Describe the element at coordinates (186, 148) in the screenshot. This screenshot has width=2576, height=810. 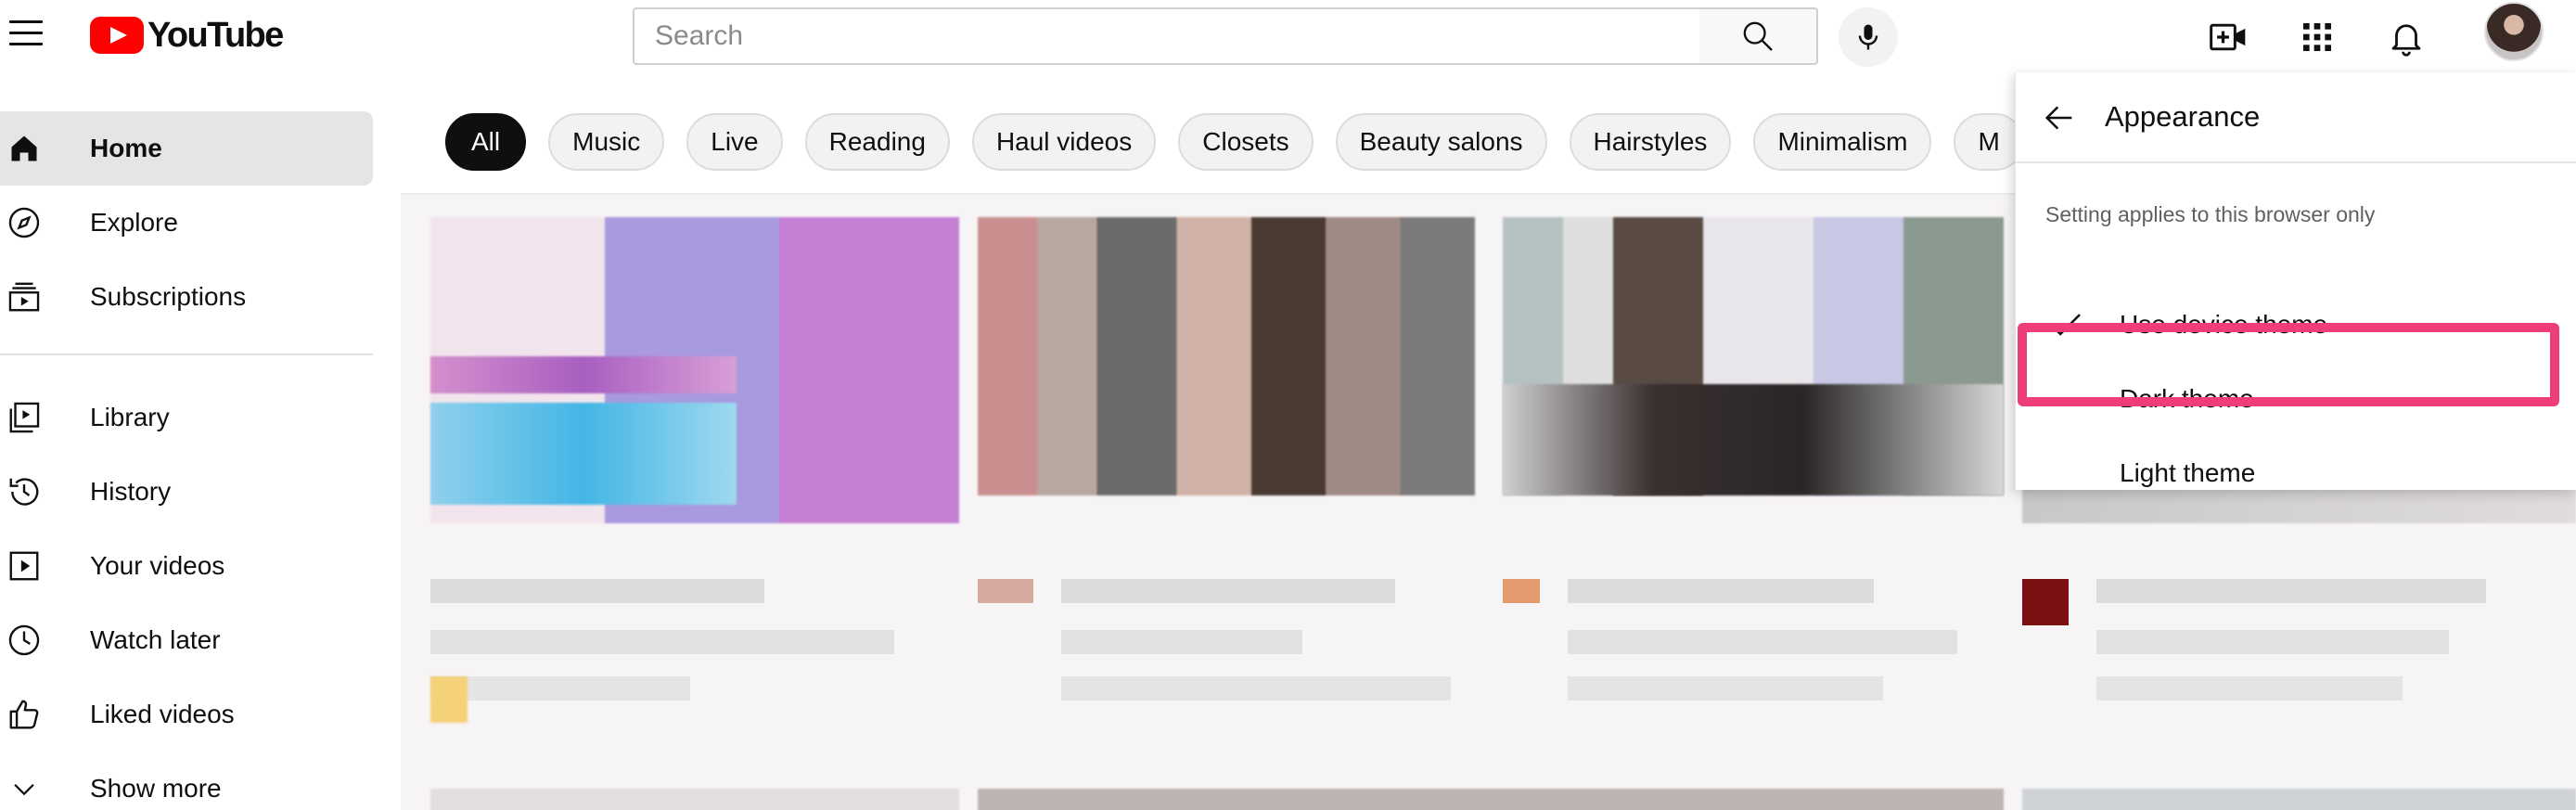
I see `sidebar-item-home: Home` at that location.